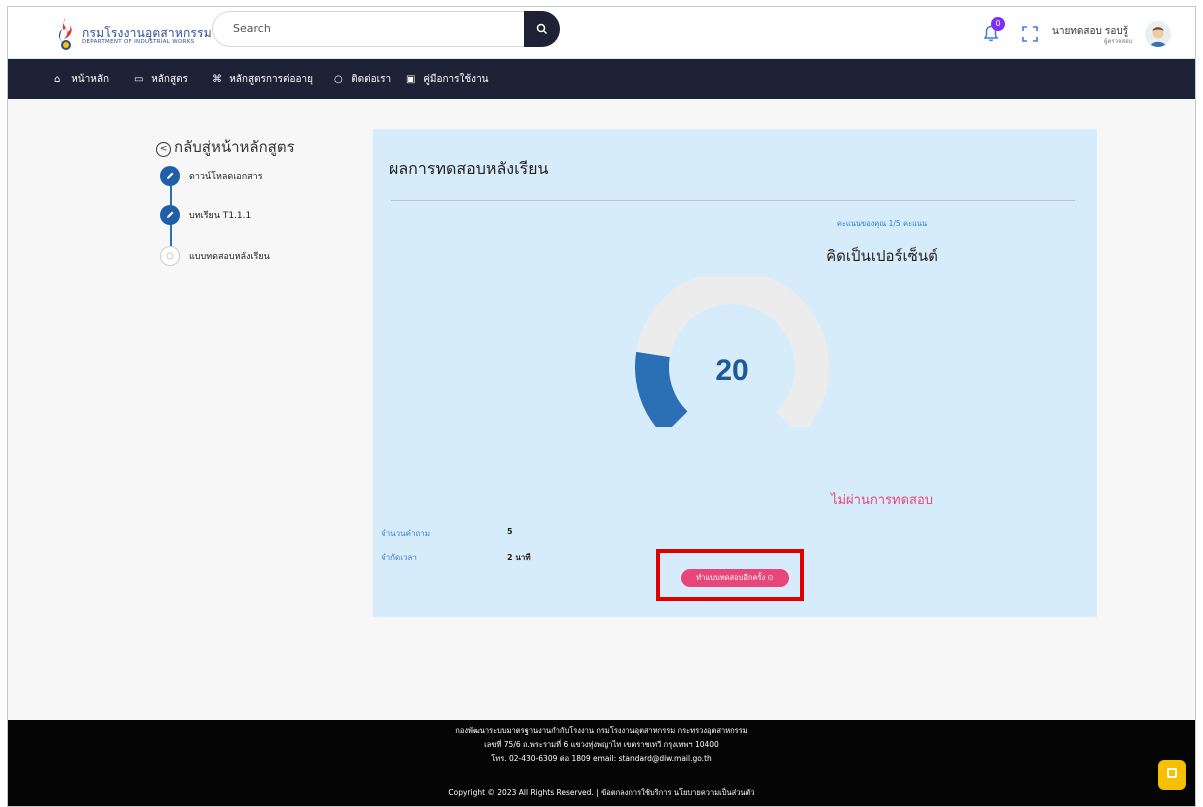 This screenshot has height=807, width=1203. Describe the element at coordinates (733, 200) in the screenshot. I see `divider` at that location.